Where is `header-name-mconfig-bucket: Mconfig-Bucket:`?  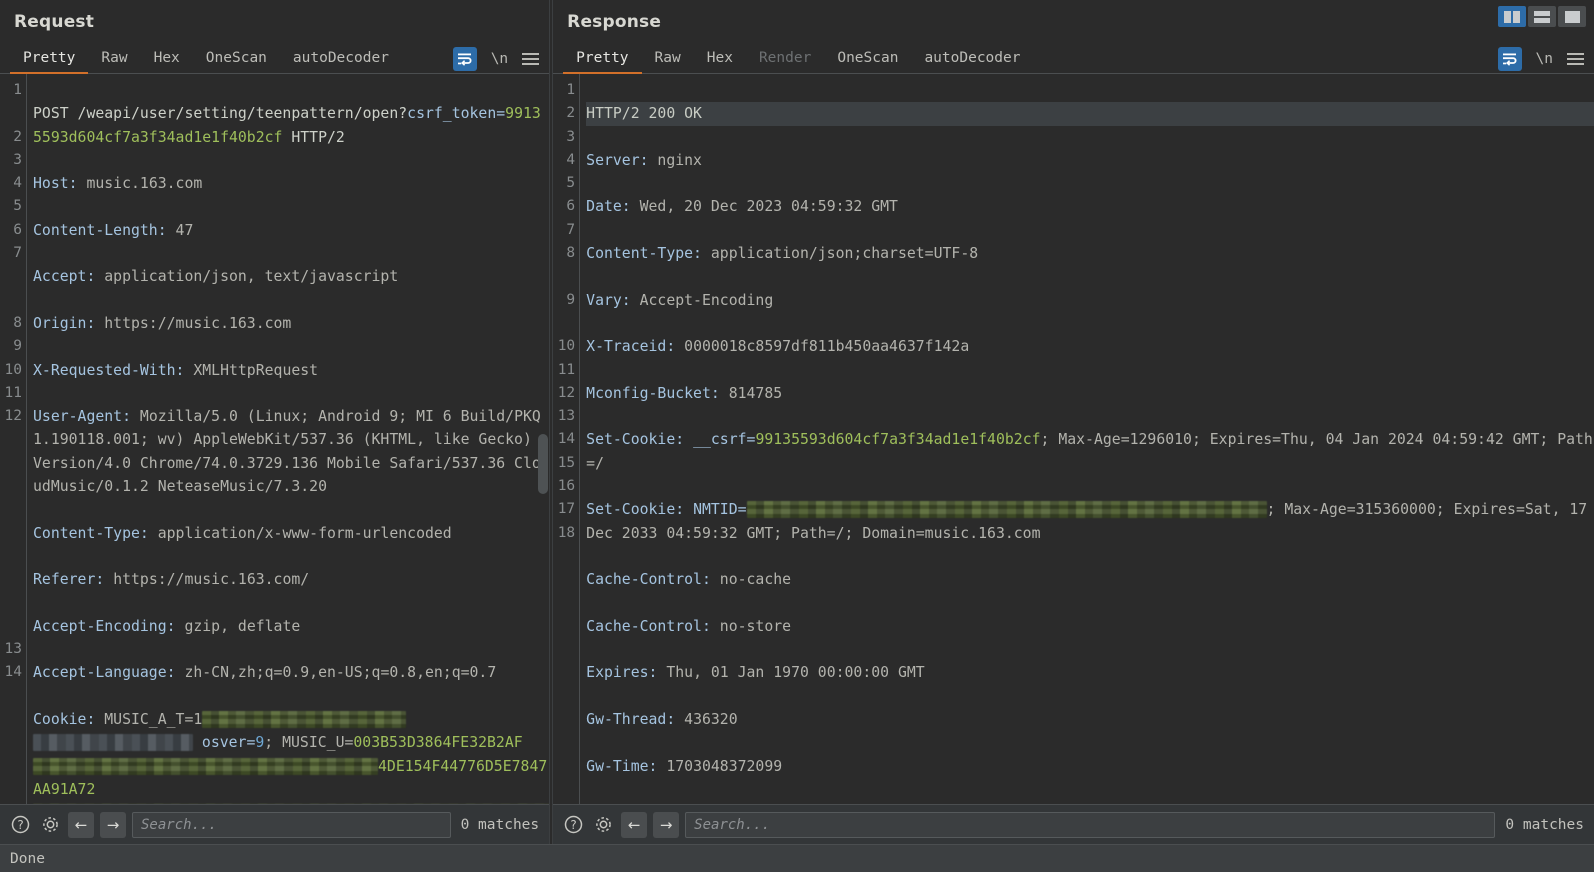
header-name-mconfig-bucket: Mconfig-Bucket: is located at coordinates (653, 393).